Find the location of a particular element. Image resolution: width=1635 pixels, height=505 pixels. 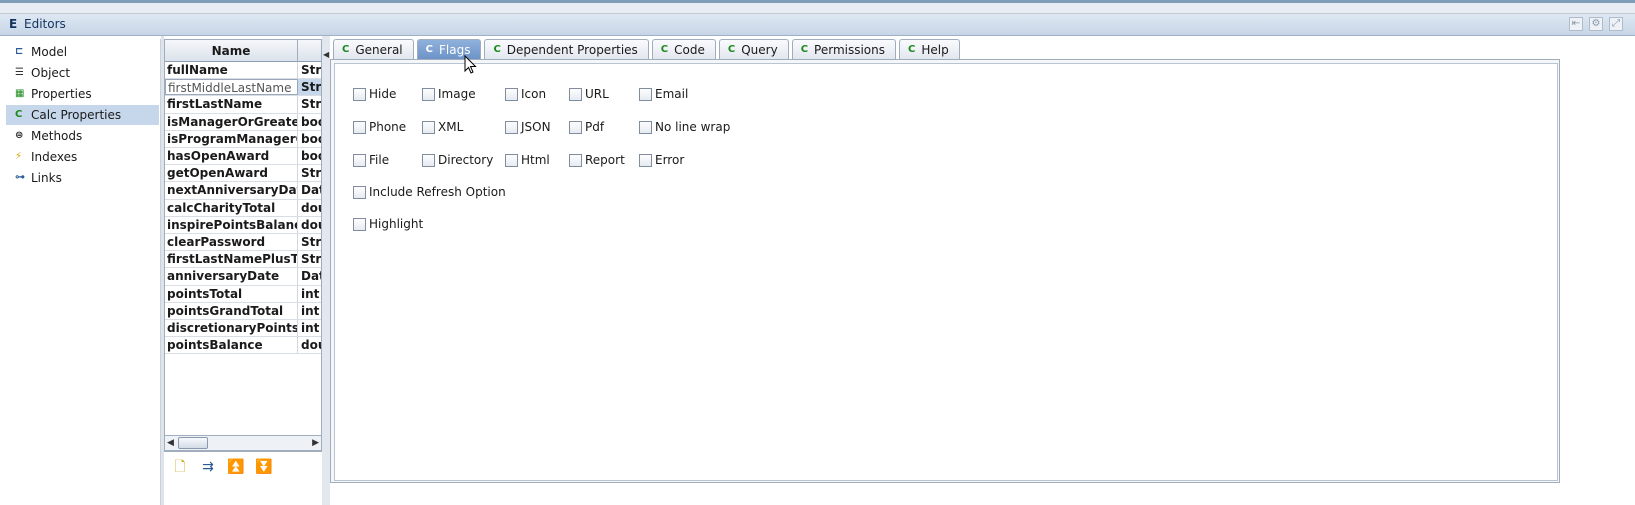

scroll-right-icon: ▶ is located at coordinates (315, 443).